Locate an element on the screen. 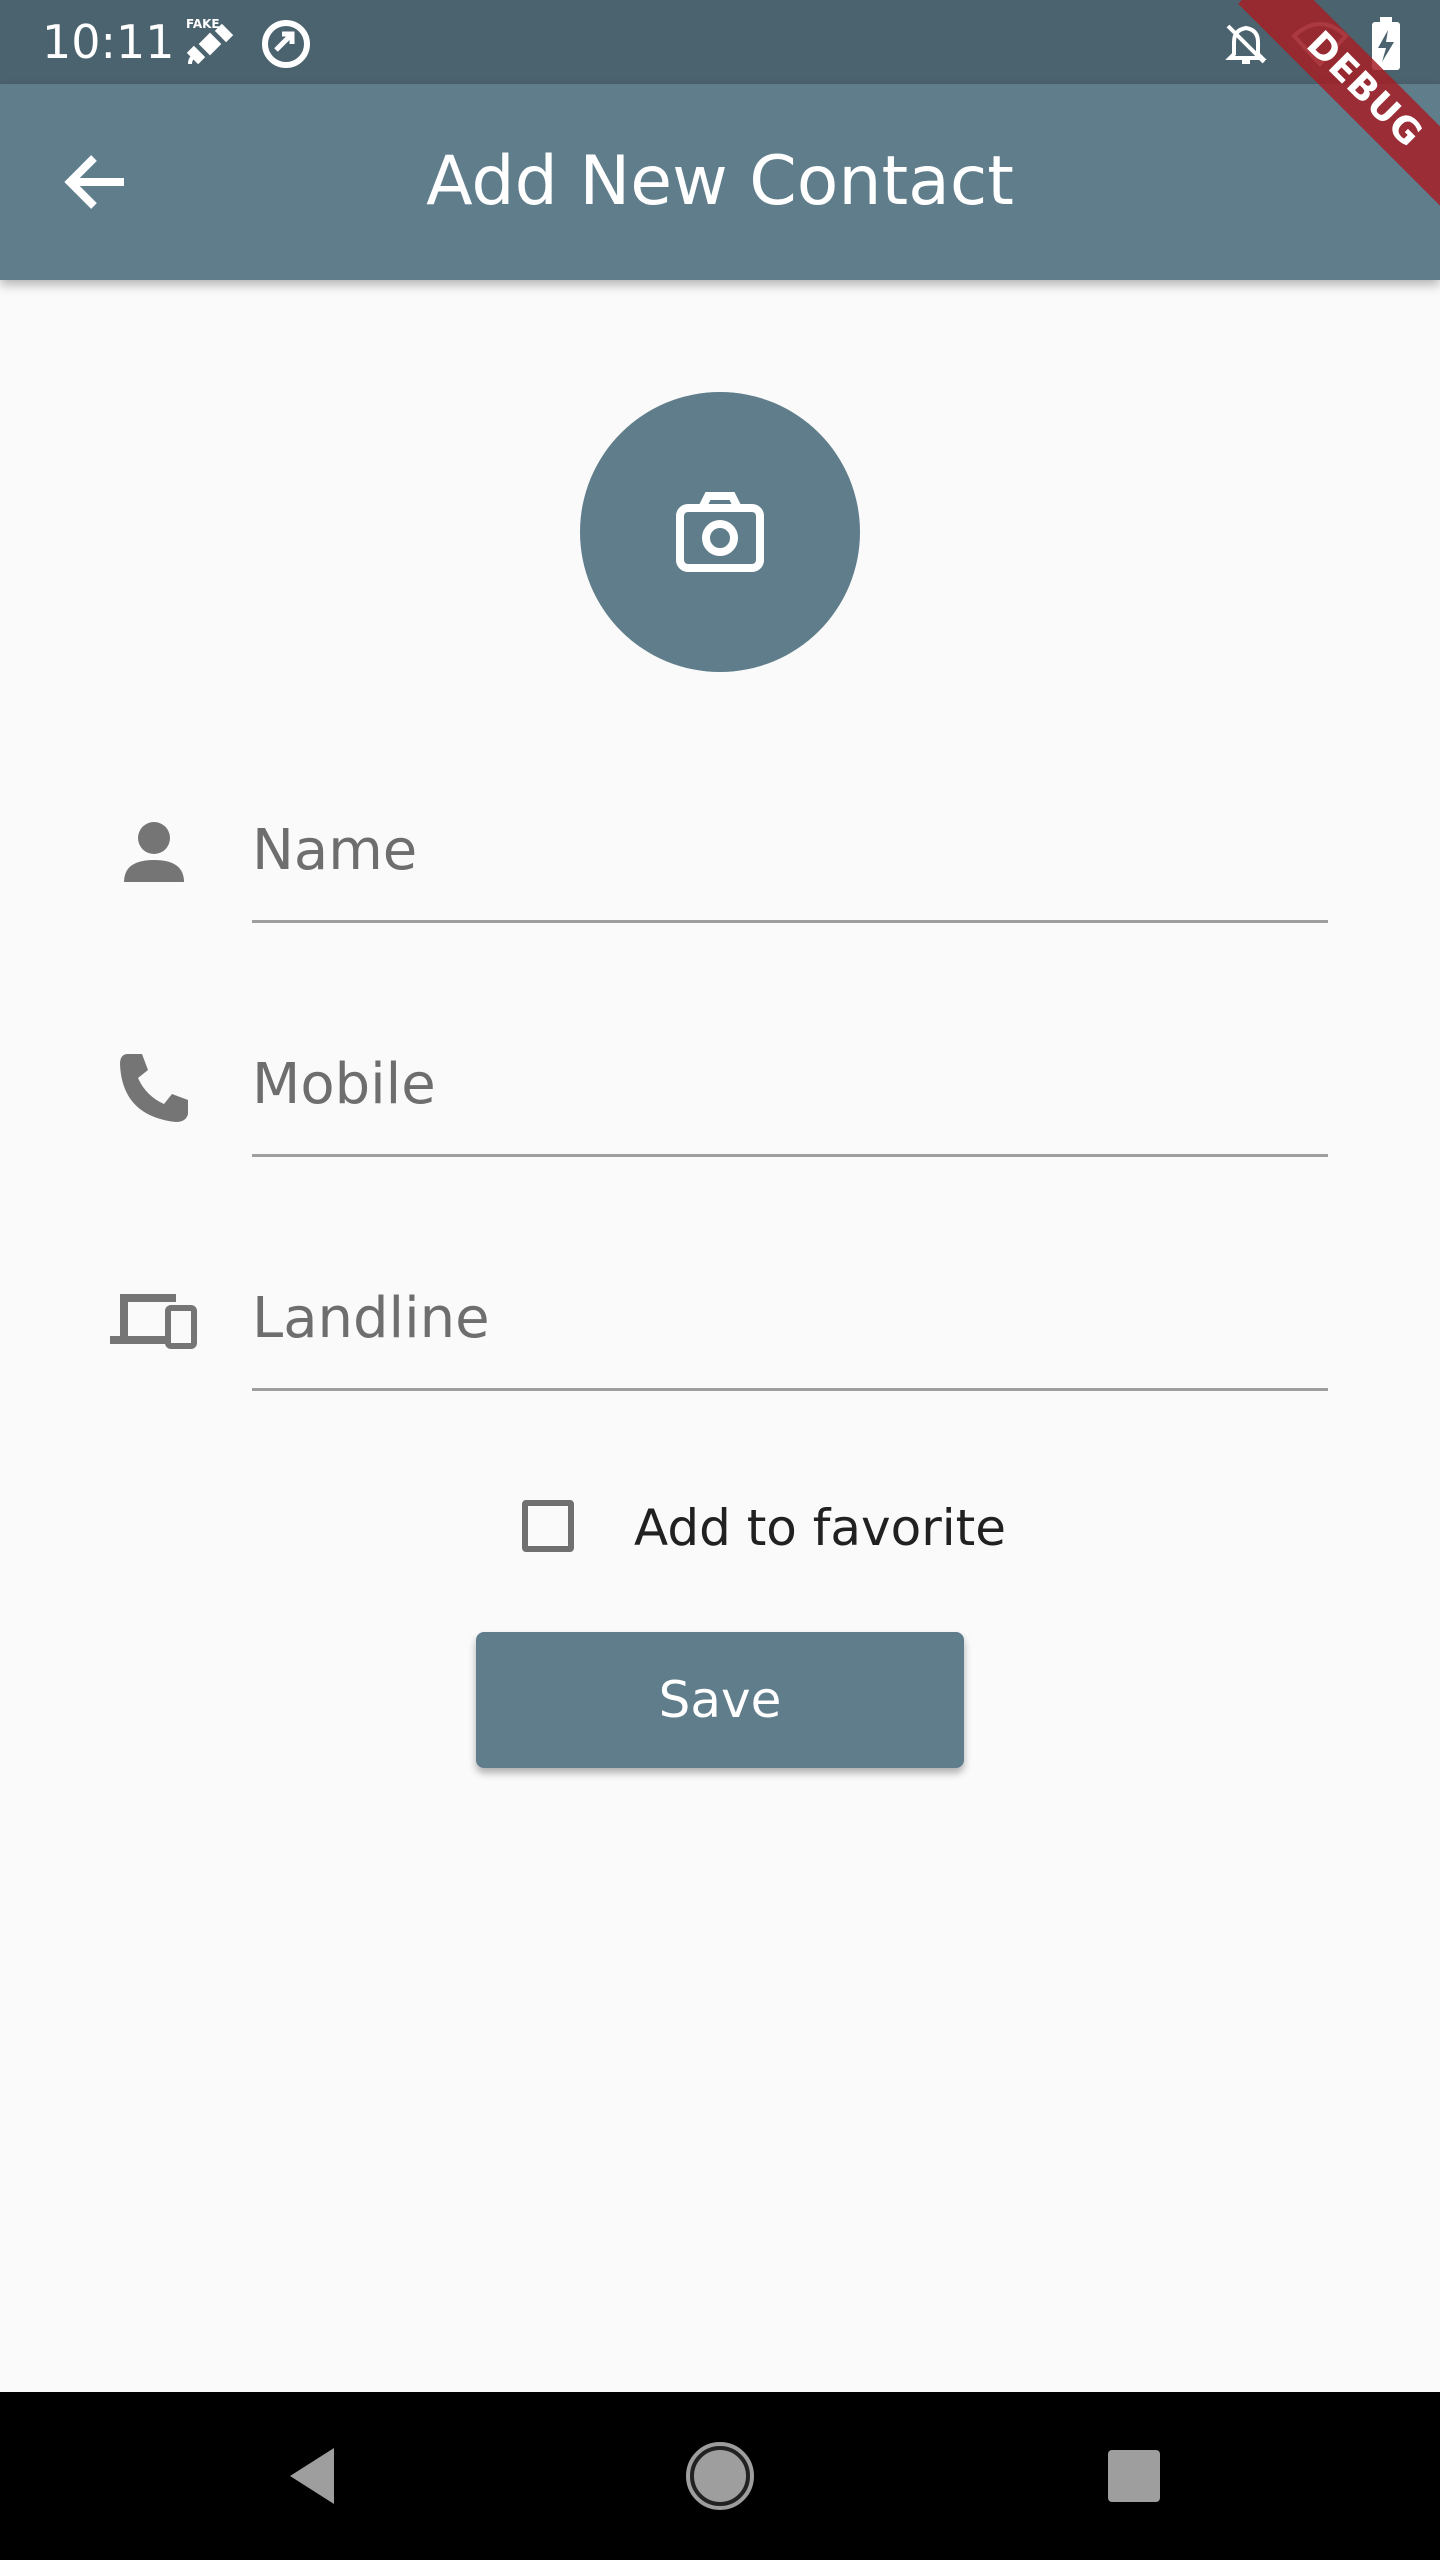 The height and width of the screenshot is (2560, 1440). battery-charging-icon is located at coordinates (1386, 43).